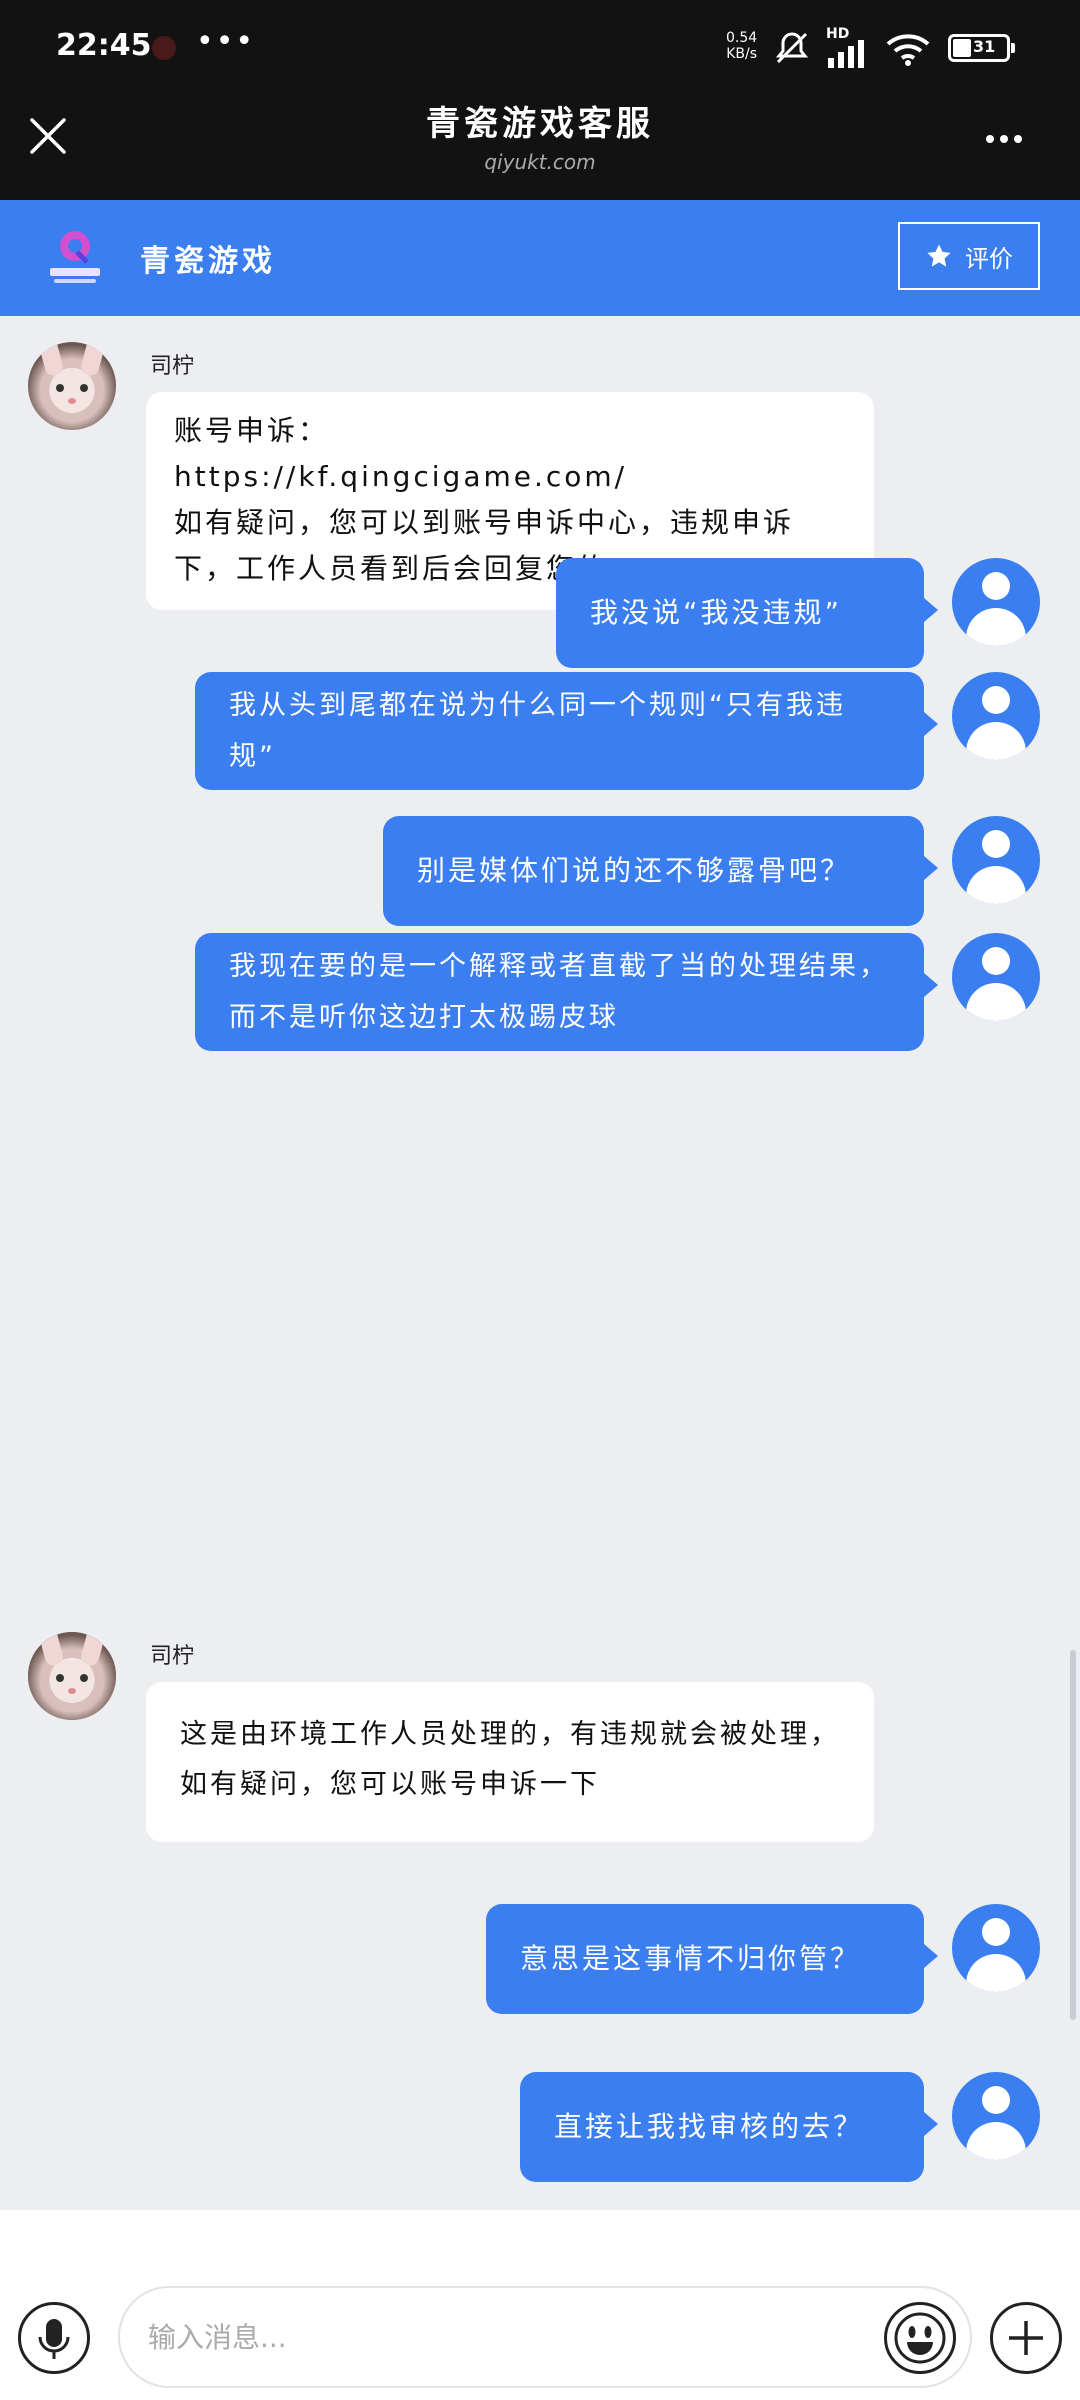 This screenshot has height=2400, width=1080. I want to click on plus-icon, so click(1026, 2338).